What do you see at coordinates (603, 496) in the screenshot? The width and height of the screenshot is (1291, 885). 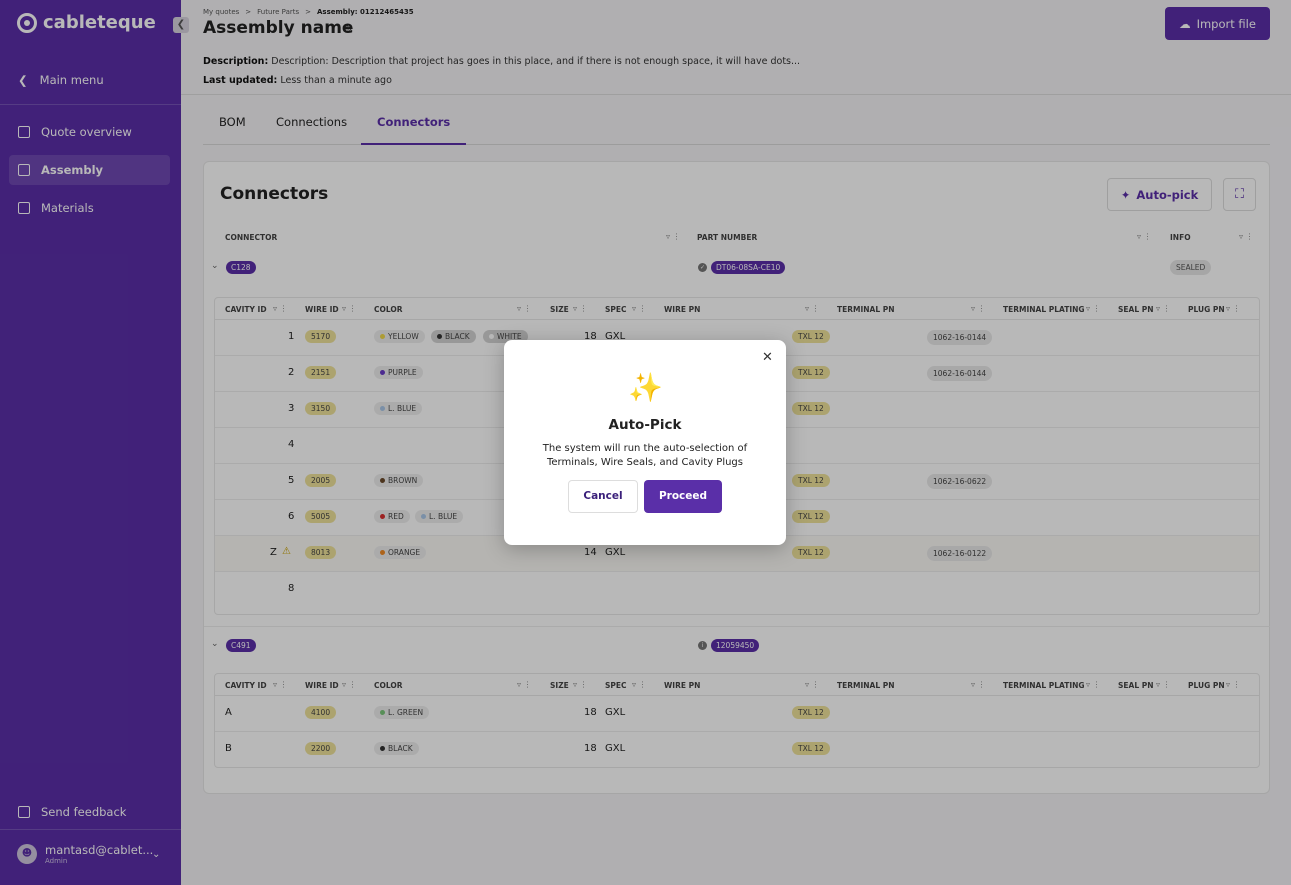 I see `cancel-button: Cancel` at bounding box center [603, 496].